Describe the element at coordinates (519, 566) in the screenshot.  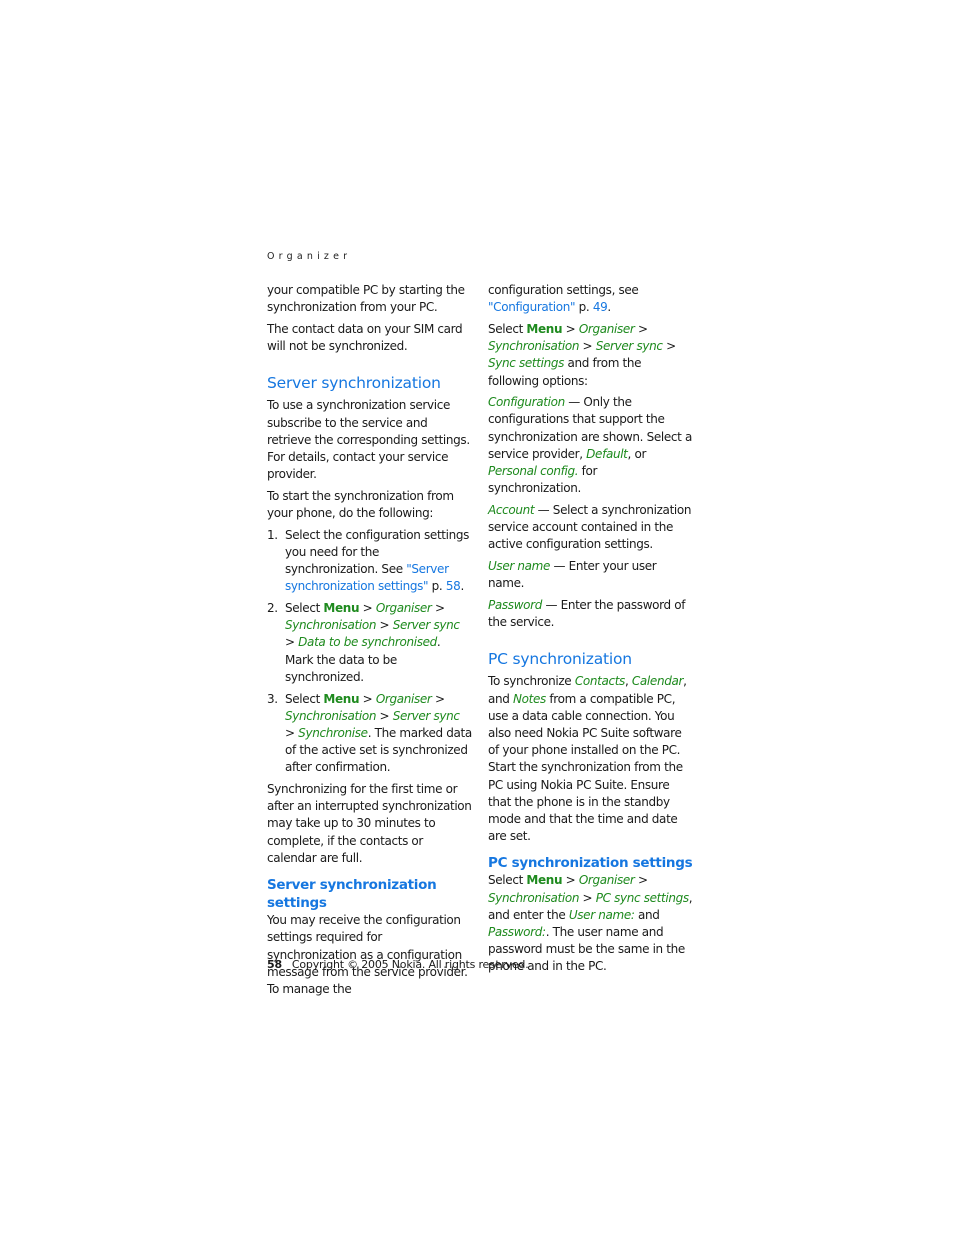
I see `option-term: User name` at that location.